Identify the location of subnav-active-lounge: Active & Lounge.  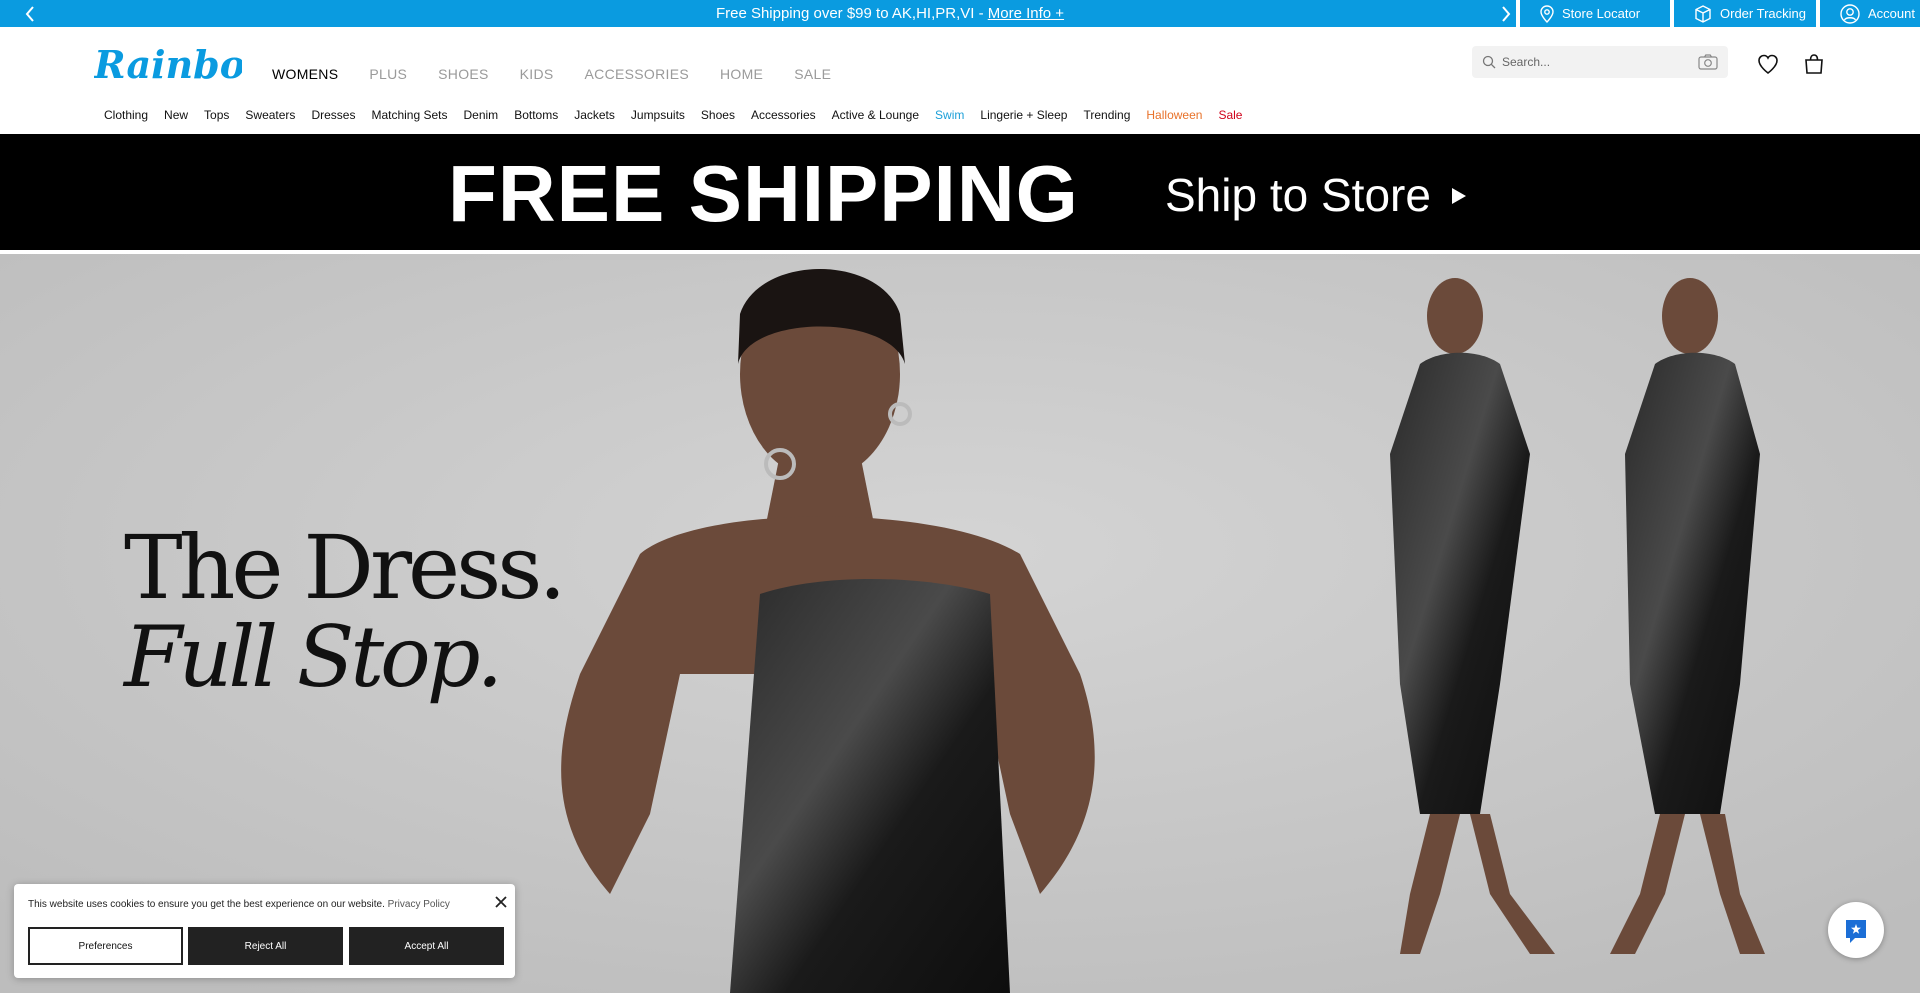
(875, 115).